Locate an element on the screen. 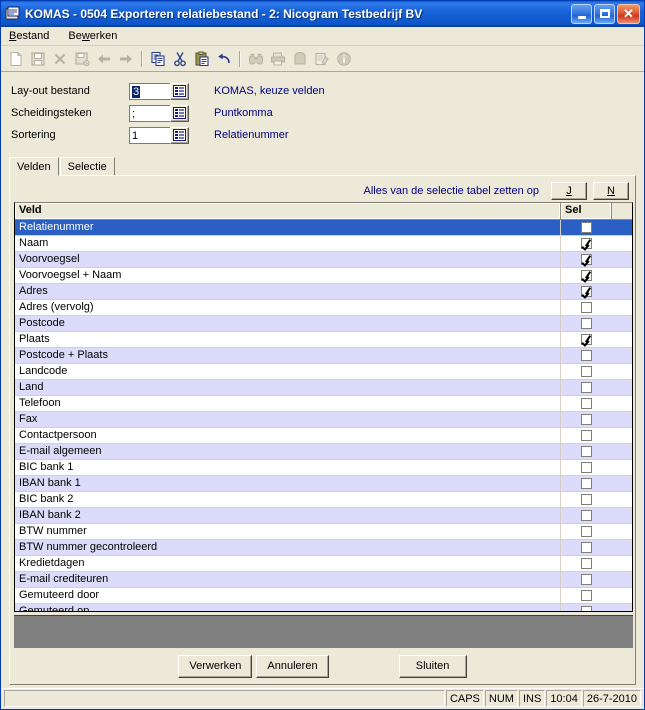  table-row: E-mail crediteuren is located at coordinates (323, 580).